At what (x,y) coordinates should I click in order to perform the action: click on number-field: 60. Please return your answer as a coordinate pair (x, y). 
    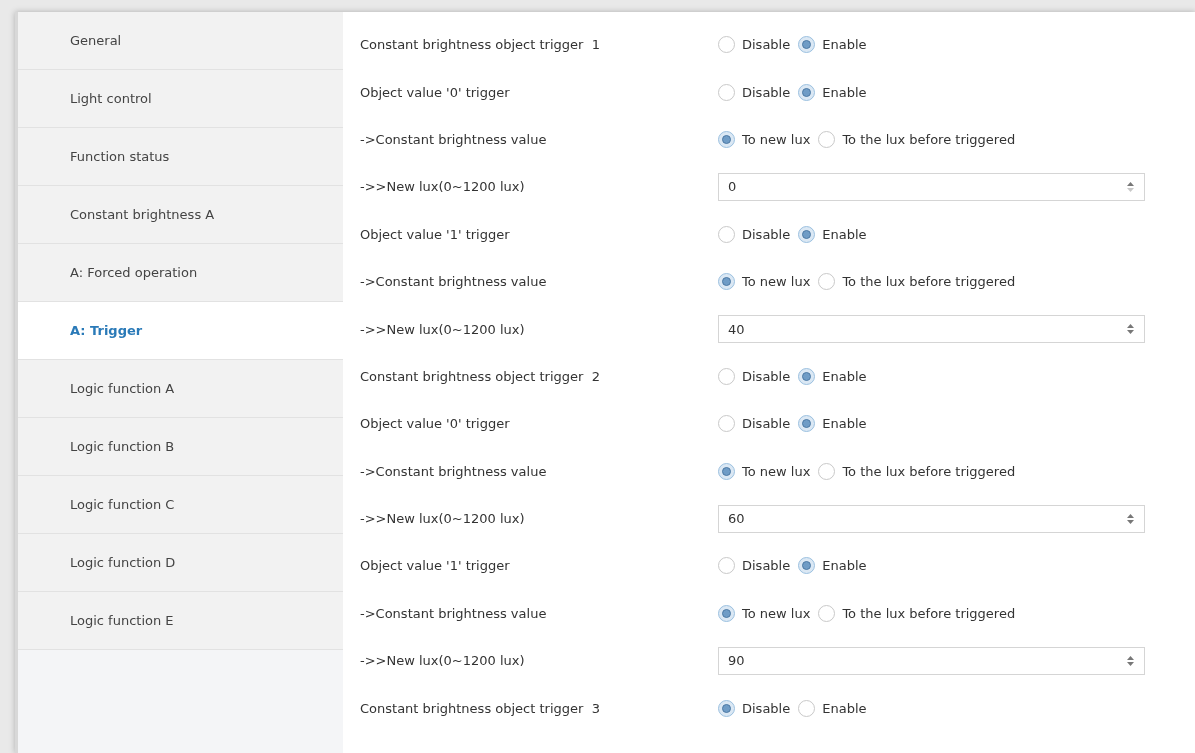
    Looking at the image, I should click on (931, 518).